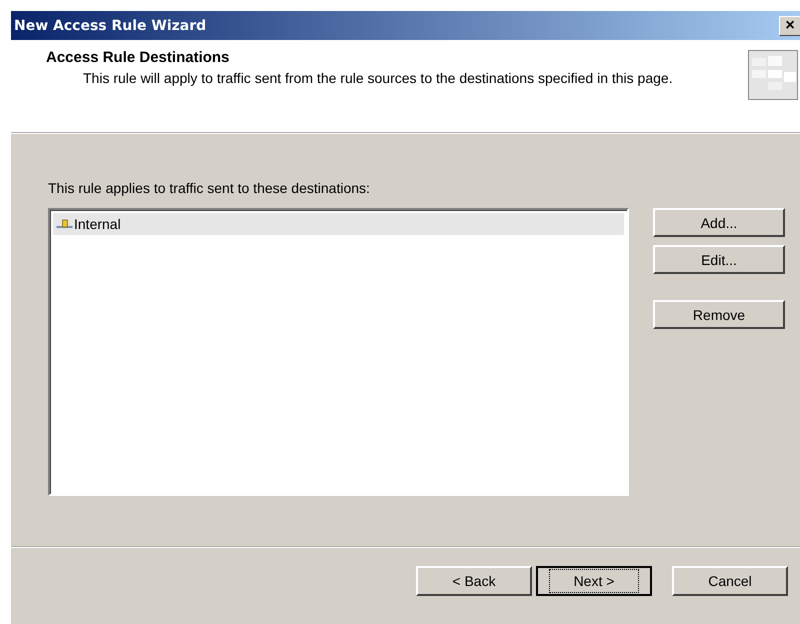  What do you see at coordinates (730, 581) in the screenshot?
I see `wizard-button: Cancel` at bounding box center [730, 581].